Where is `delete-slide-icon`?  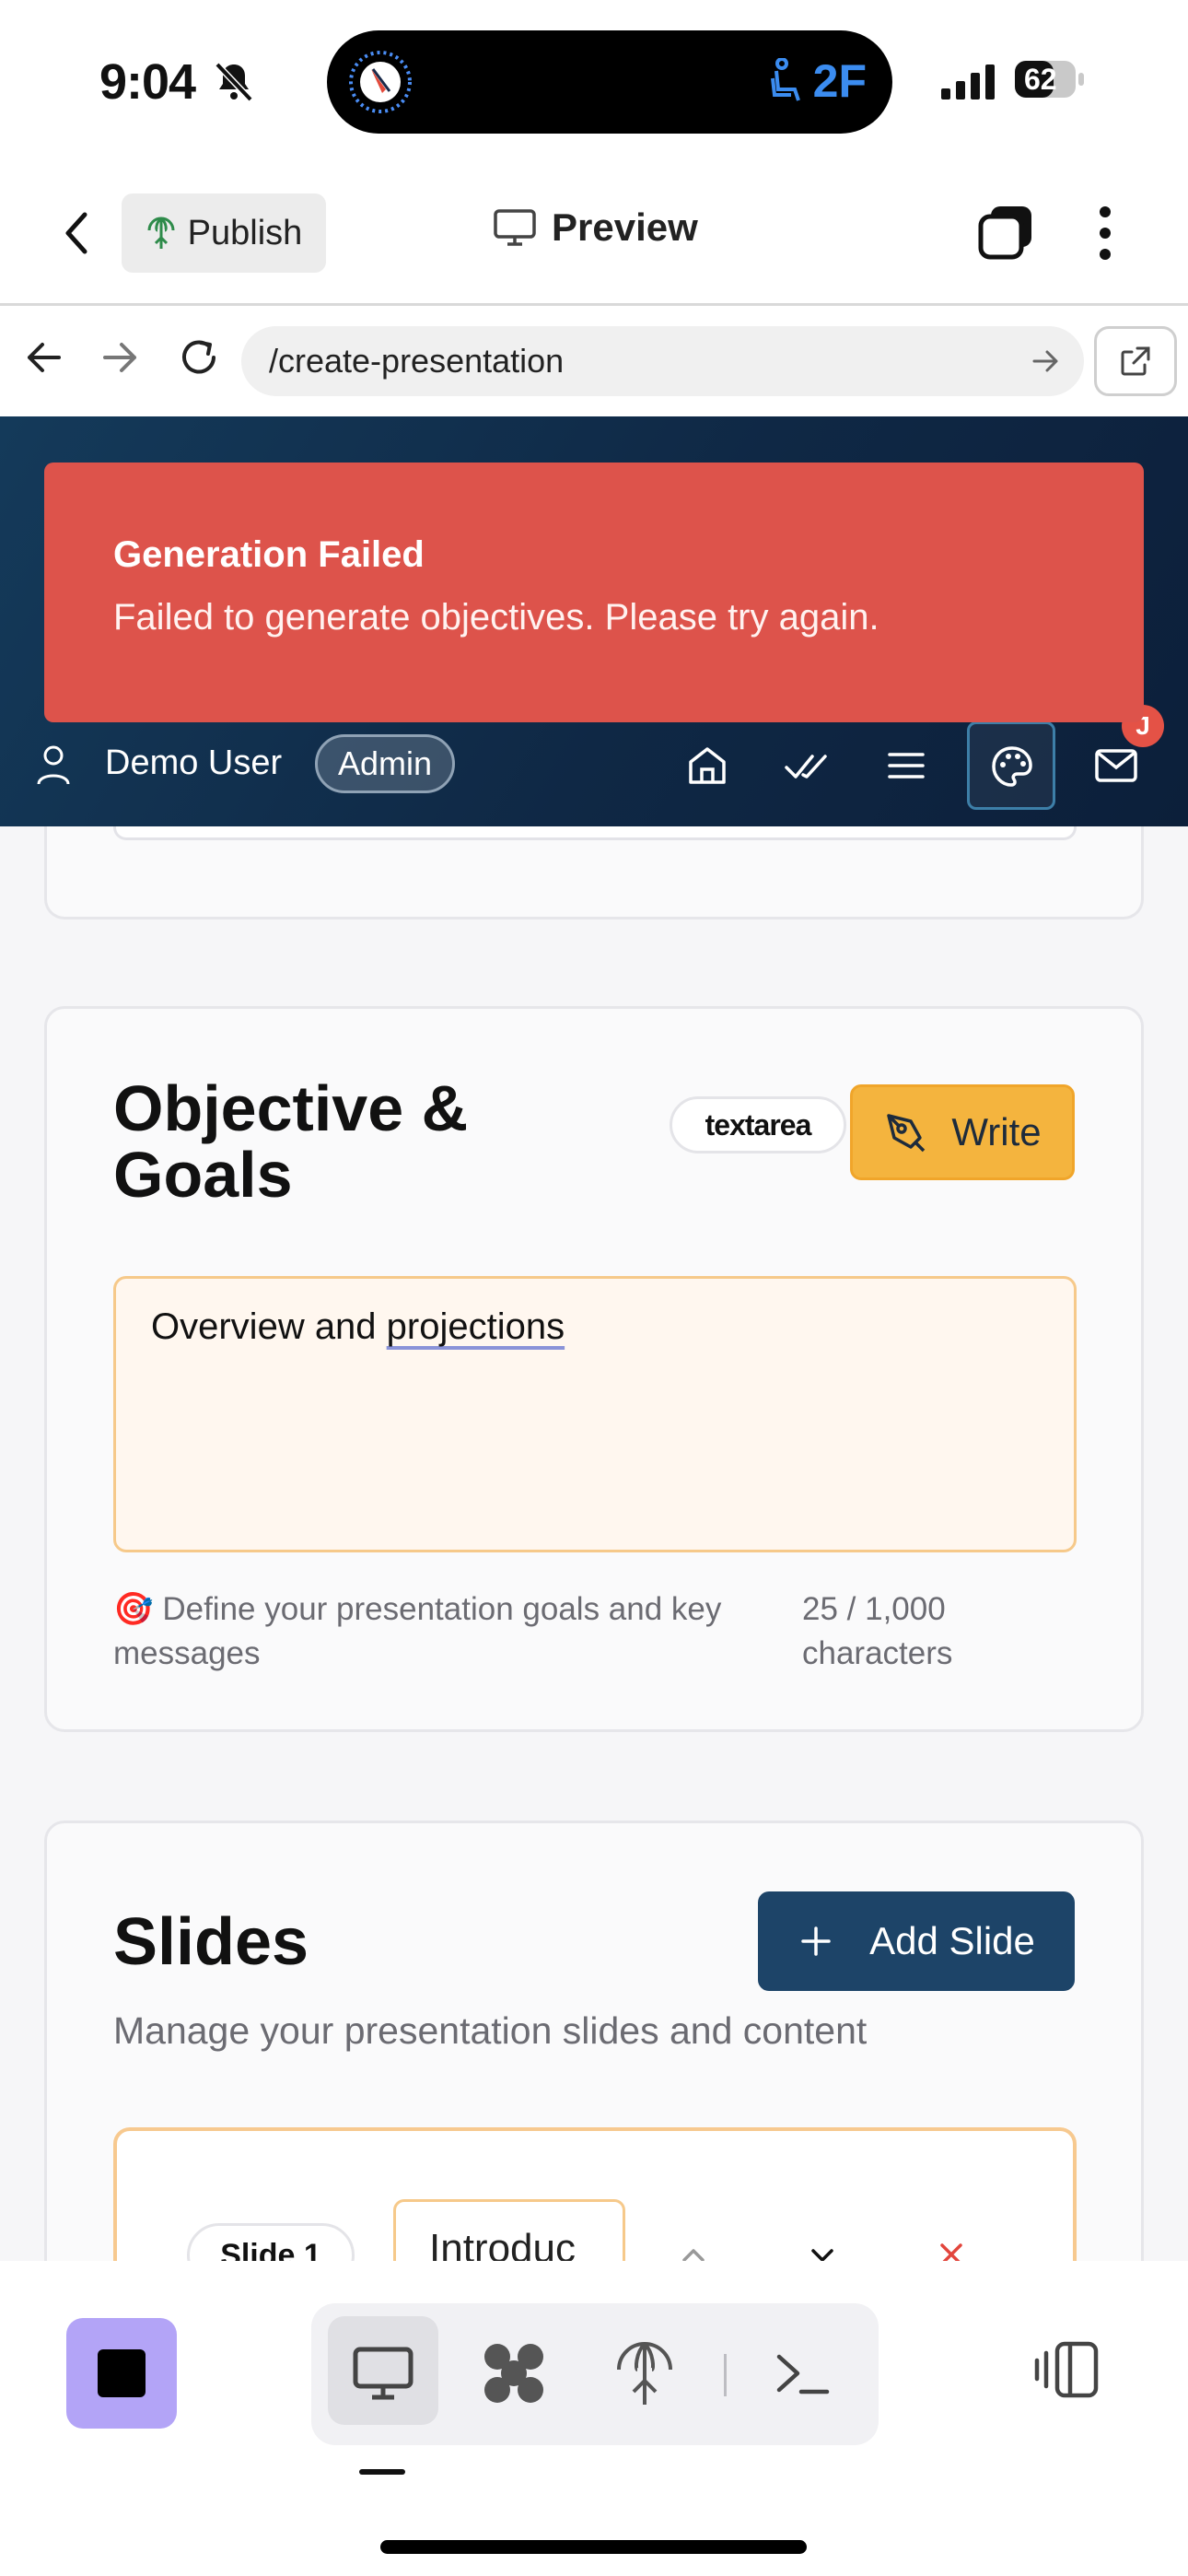
delete-slide-icon is located at coordinates (951, 2246).